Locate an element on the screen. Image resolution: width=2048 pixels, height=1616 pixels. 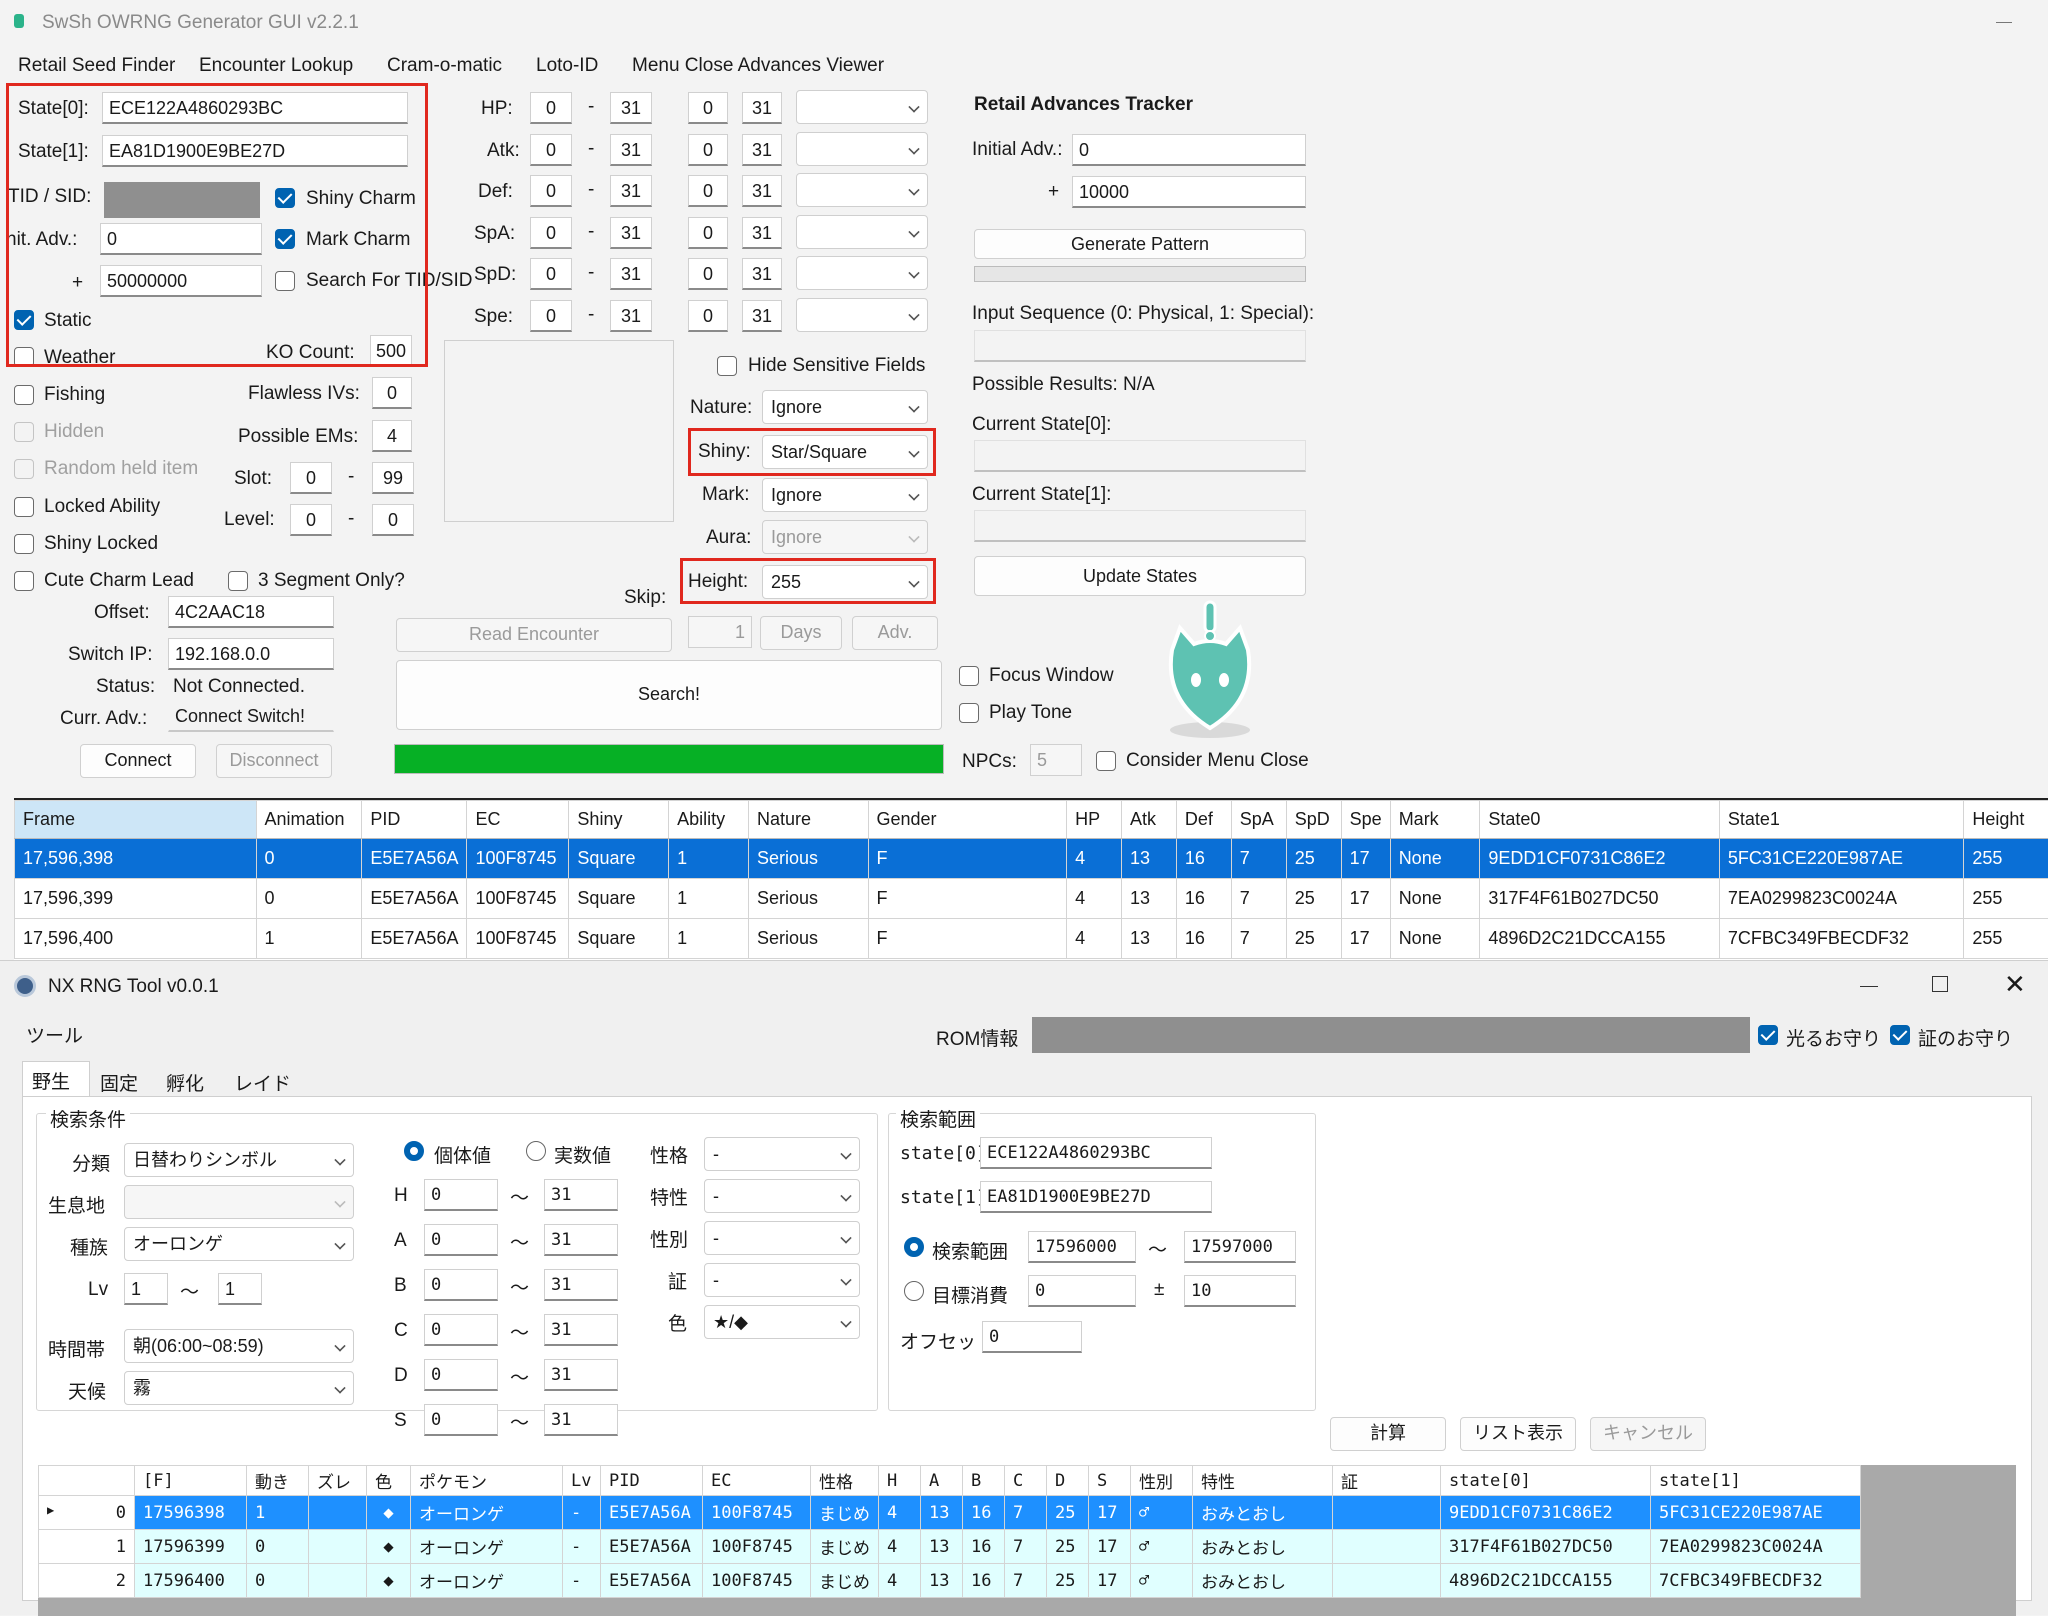
switch-ip-input: 192.168.0.0 is located at coordinates (251, 654).